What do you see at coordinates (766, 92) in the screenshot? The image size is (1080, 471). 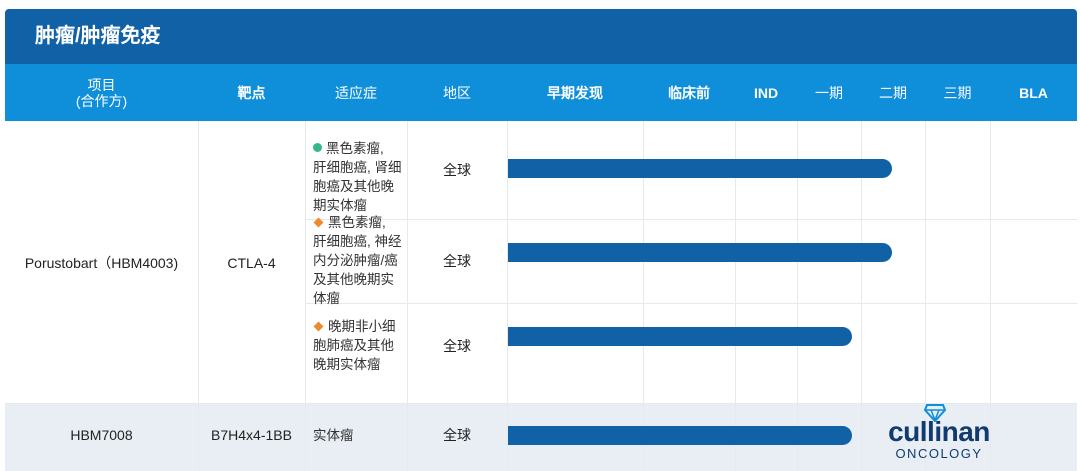 I see `column-header-stage-ind: IND` at bounding box center [766, 92].